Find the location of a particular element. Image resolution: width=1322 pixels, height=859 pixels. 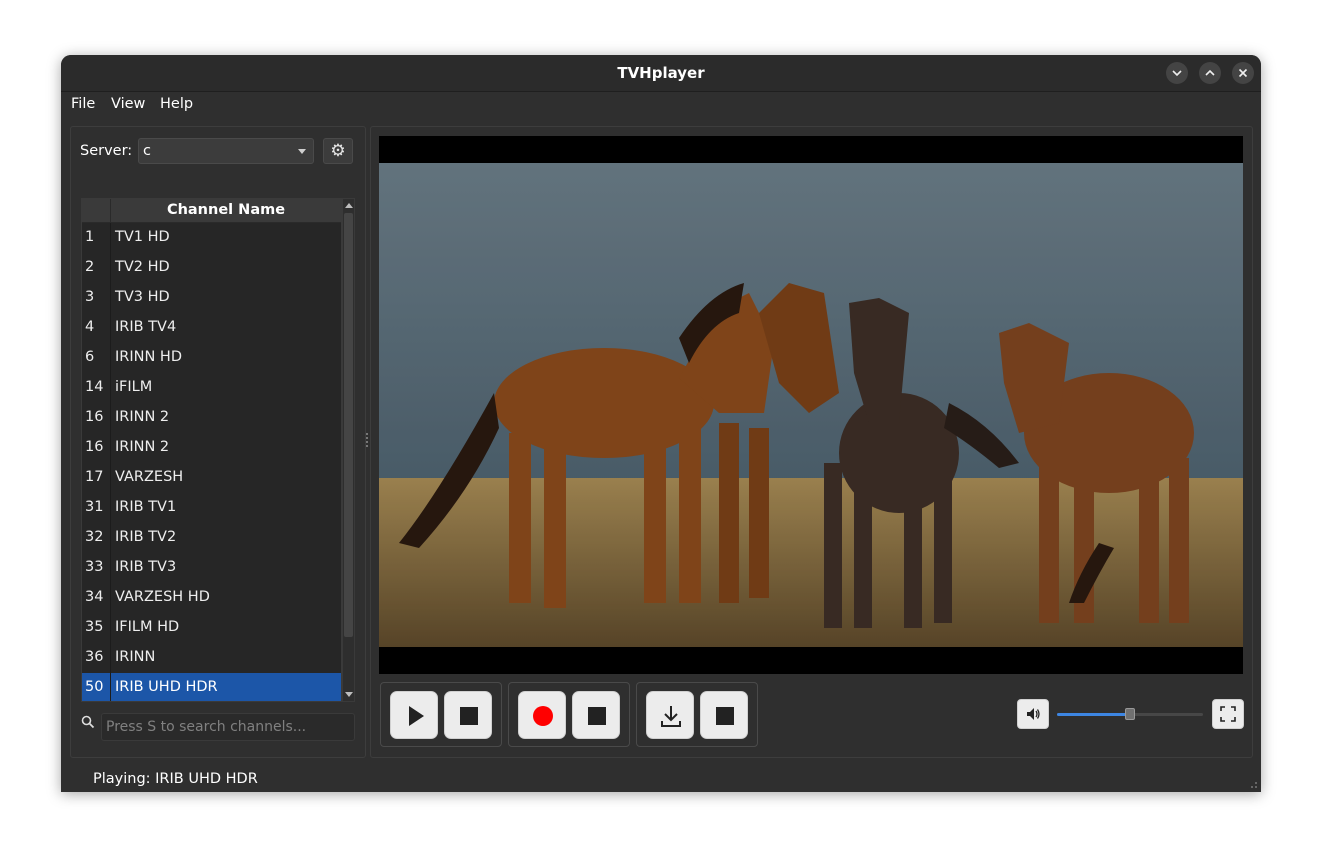

channel-search-input is located at coordinates (228, 727).